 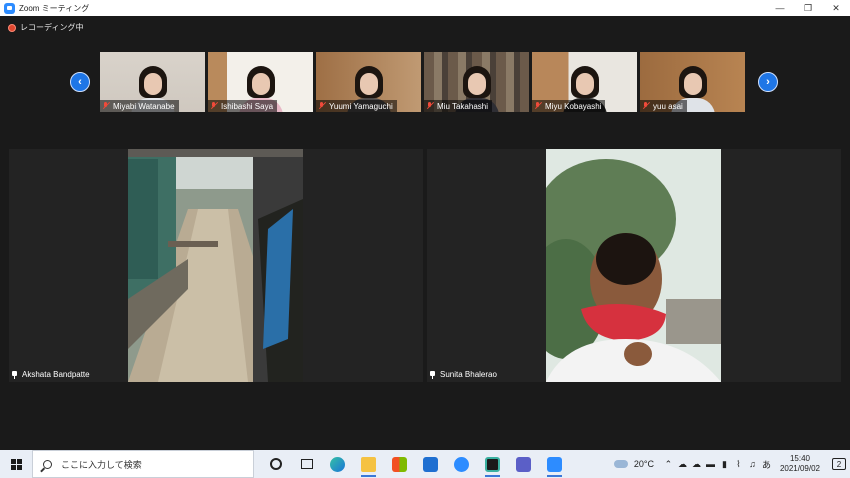 What do you see at coordinates (738, 464) in the screenshot?
I see `wifi-icon: ⌇` at bounding box center [738, 464].